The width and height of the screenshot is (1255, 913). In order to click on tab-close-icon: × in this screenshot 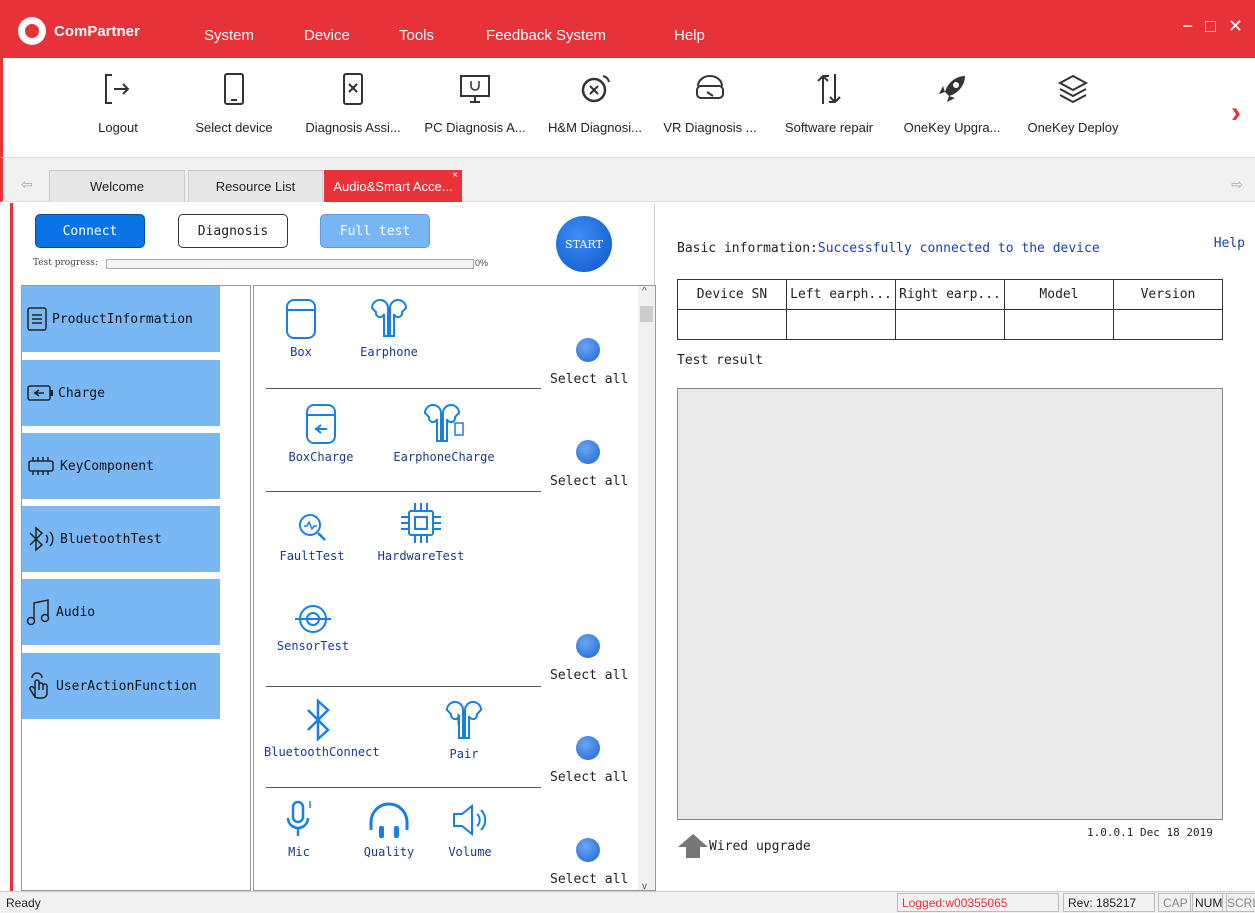, I will do `click(455, 175)`.